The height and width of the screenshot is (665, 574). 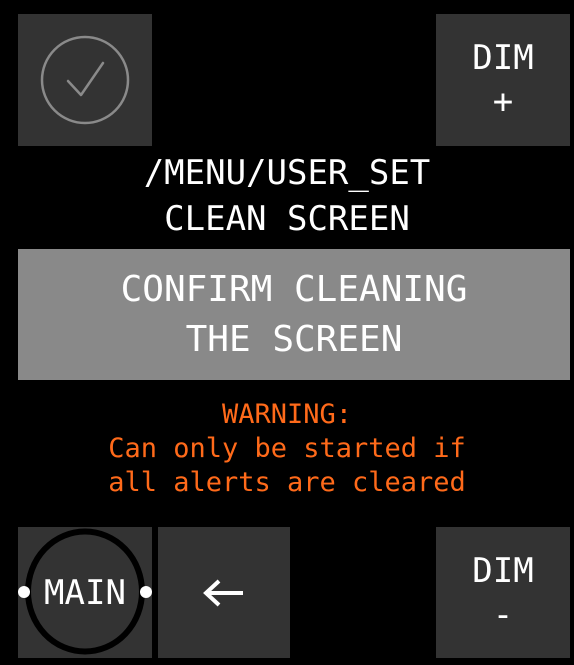 What do you see at coordinates (287, 196) in the screenshot?
I see `page-title: /MENU/USER_SET CLEAN SCREEN` at bounding box center [287, 196].